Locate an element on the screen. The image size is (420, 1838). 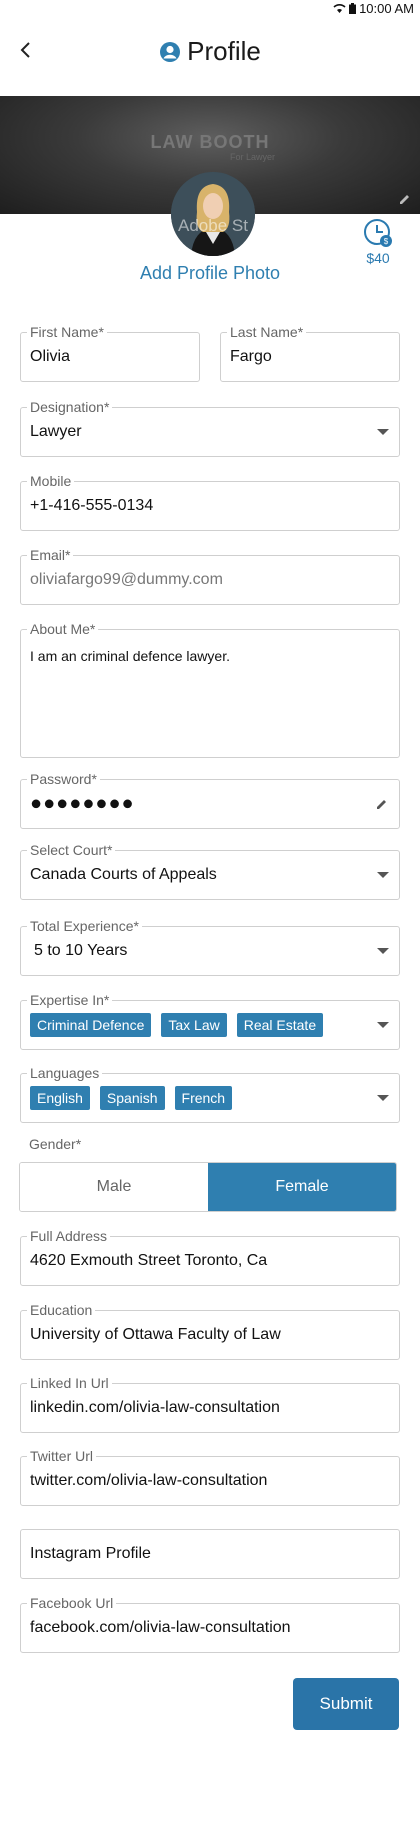
clock-coin-icon: $ is located at coordinates (378, 233).